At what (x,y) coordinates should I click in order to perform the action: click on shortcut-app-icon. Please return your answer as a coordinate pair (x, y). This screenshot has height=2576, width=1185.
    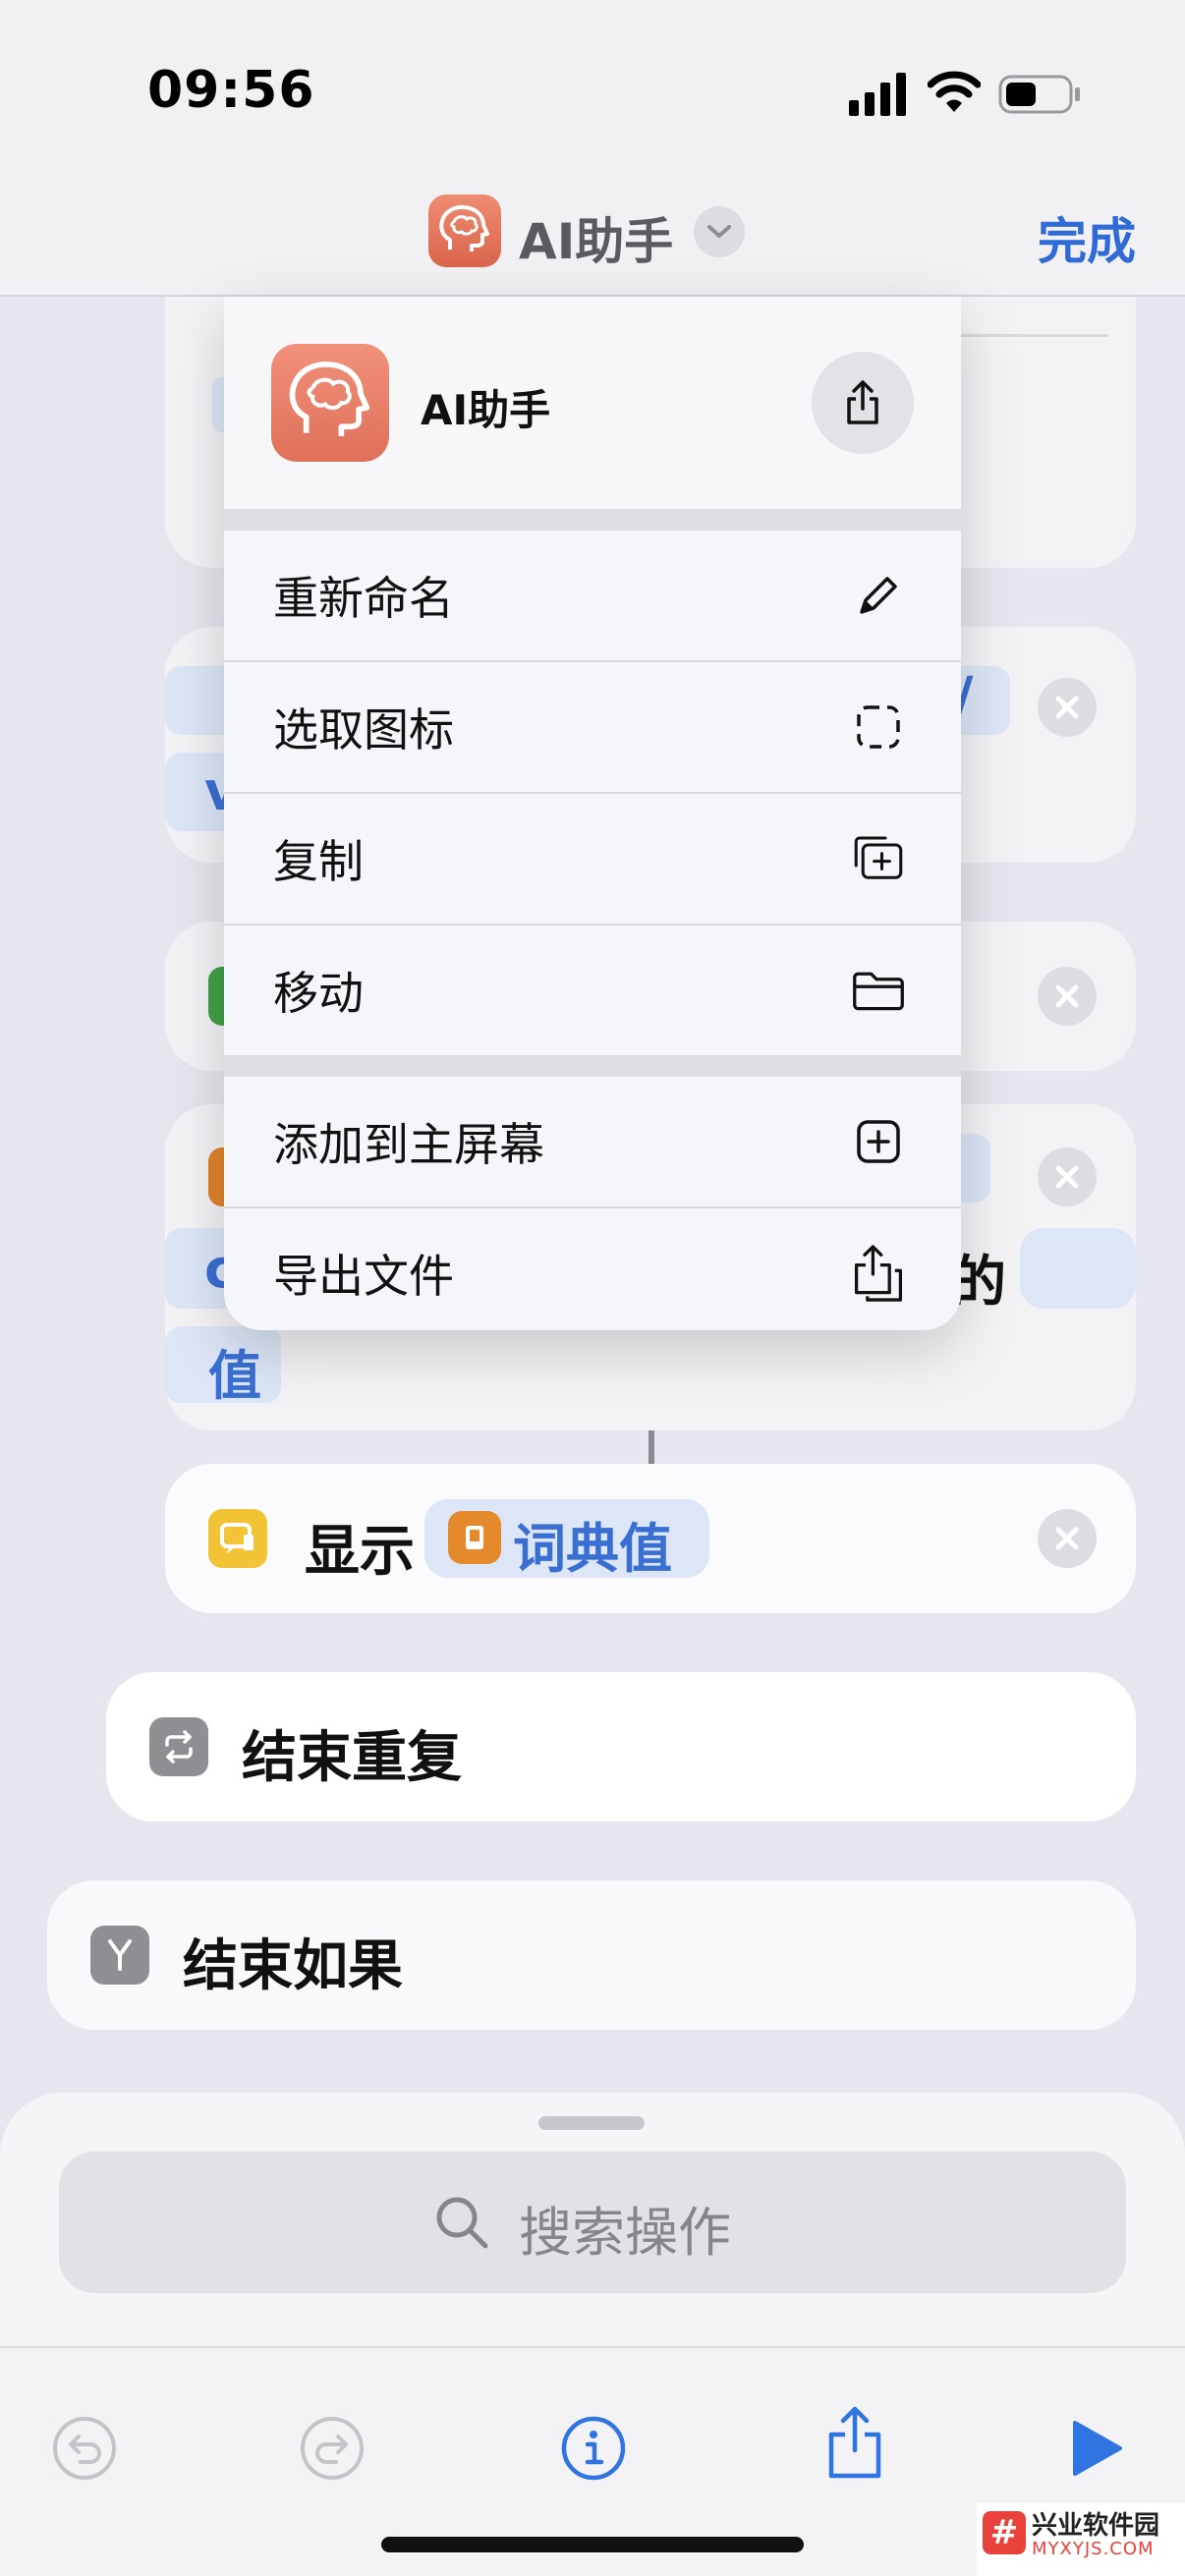
    Looking at the image, I should click on (465, 231).